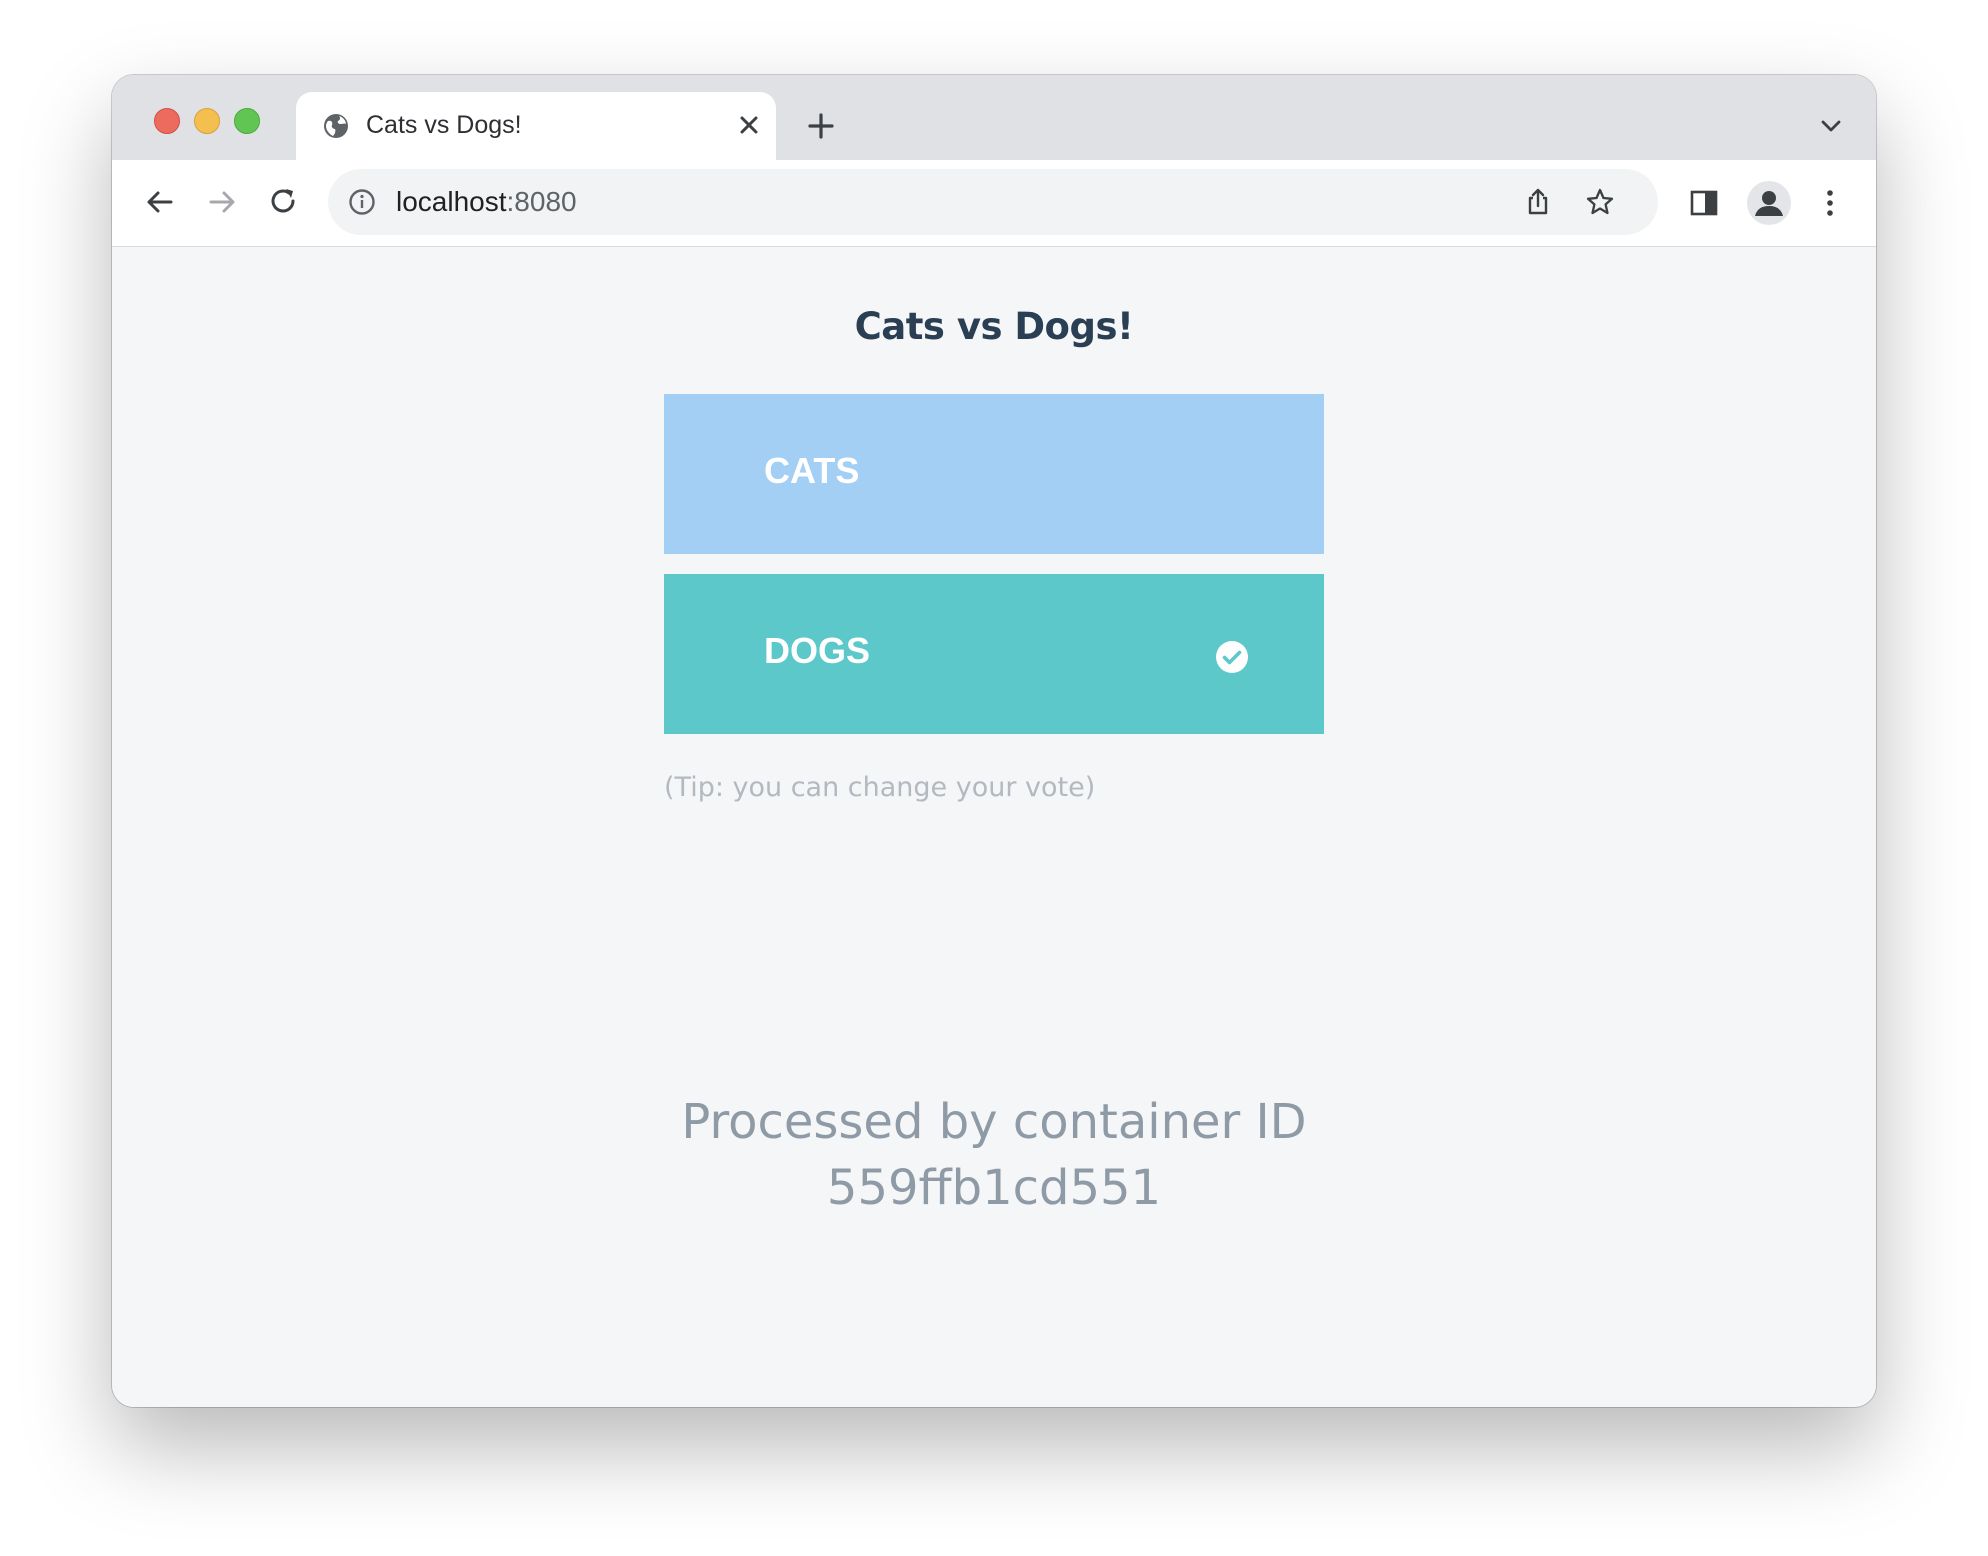  I want to click on url-port: :8080, so click(541, 201).